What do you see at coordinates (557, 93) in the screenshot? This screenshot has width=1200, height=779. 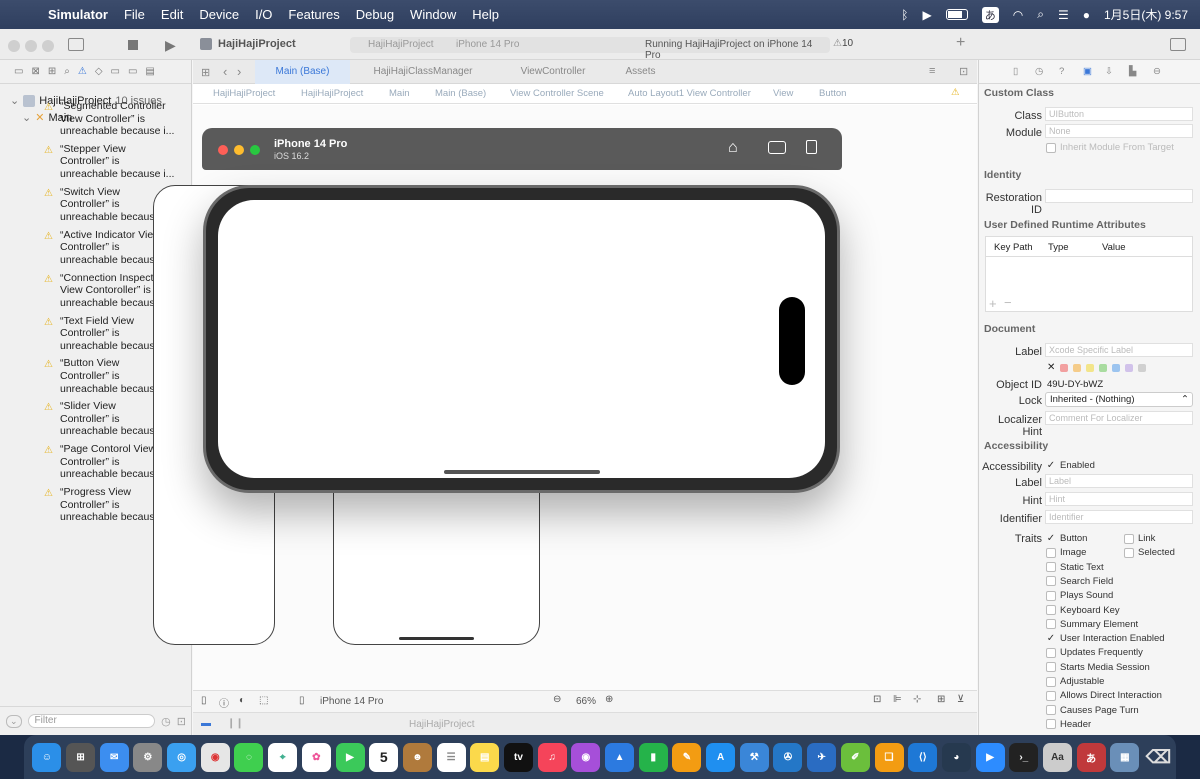 I see `jump-item: View Controller Scene` at bounding box center [557, 93].